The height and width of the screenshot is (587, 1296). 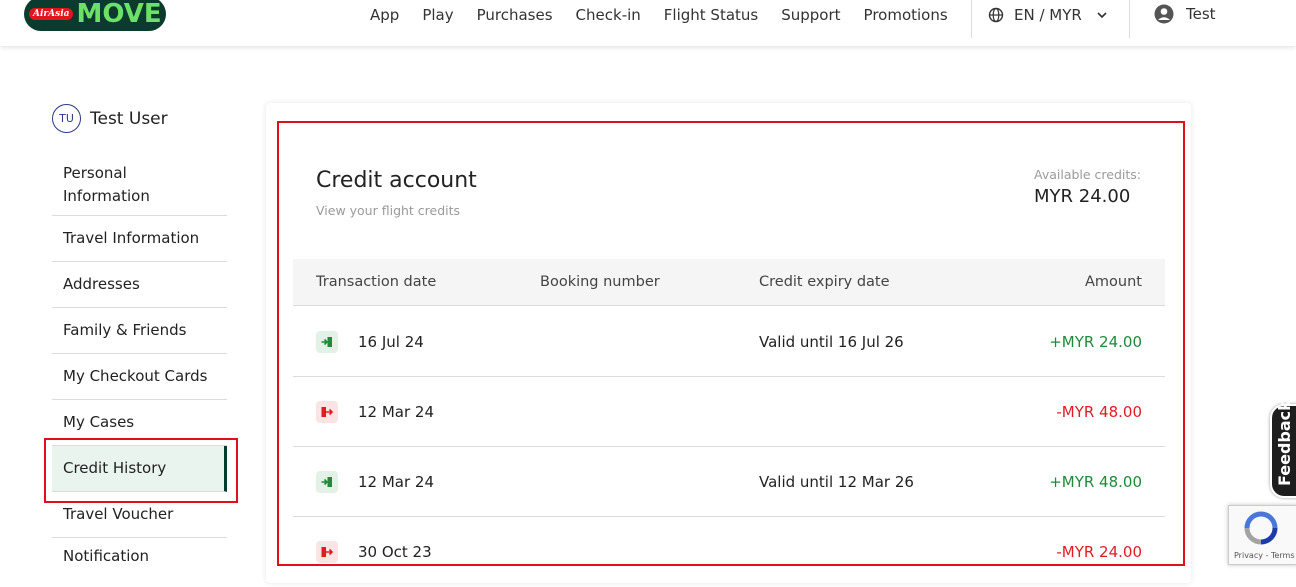 I want to click on page-subtitle: View your flight credits, so click(x=388, y=210).